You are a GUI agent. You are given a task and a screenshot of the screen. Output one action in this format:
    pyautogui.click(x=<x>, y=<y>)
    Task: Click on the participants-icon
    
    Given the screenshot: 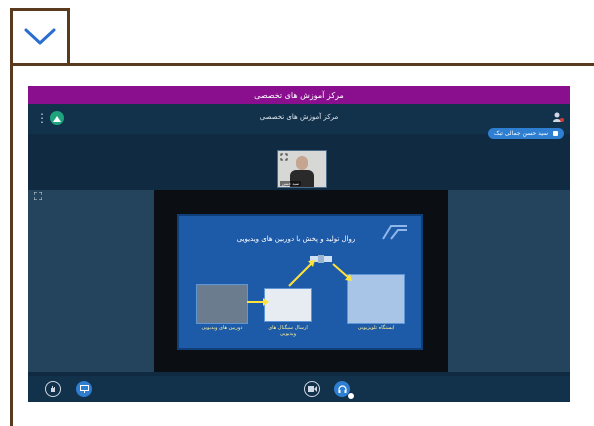 What is the action you would take?
    pyautogui.click(x=558, y=117)
    